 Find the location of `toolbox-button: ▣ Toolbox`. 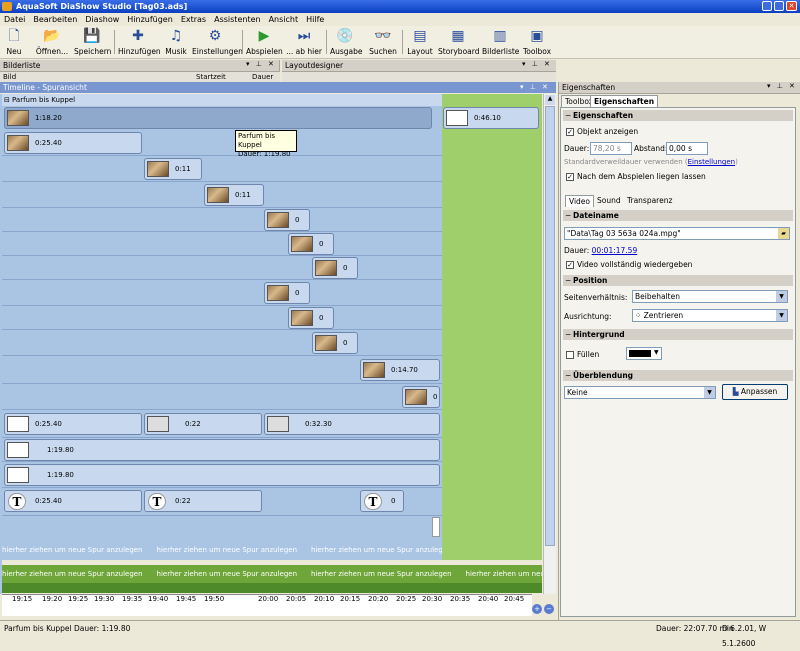

toolbox-button: ▣ Toolbox is located at coordinates (537, 42).